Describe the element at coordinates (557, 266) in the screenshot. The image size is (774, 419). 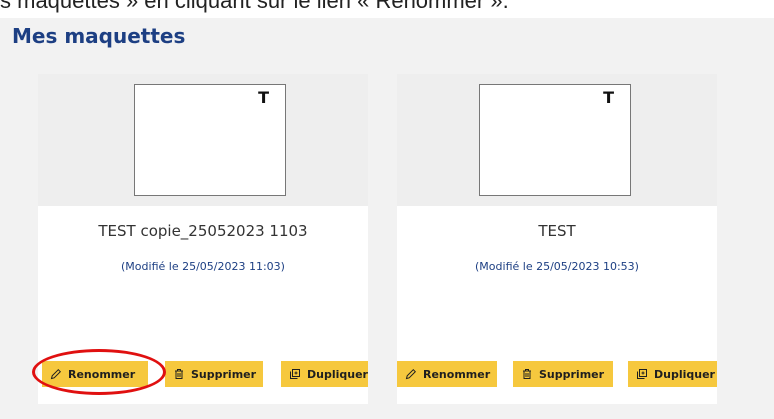
I see `modified-date: (Modifié le 25/05/2023 10:53)` at that location.